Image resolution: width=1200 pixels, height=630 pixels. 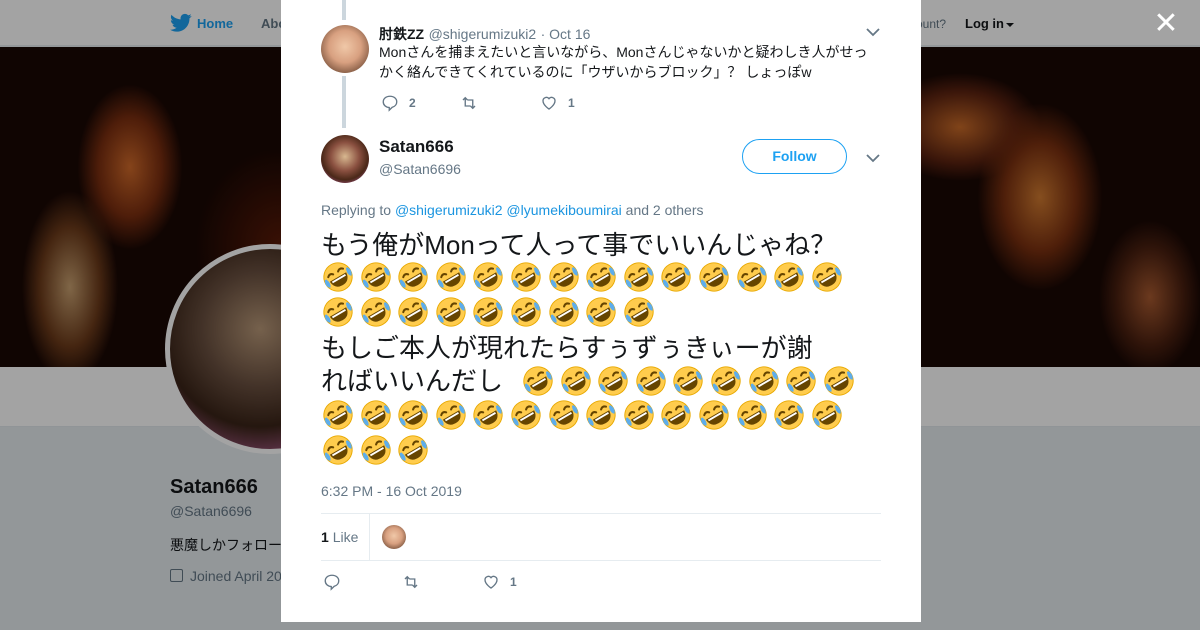 I want to click on reply-count: 2, so click(x=412, y=103).